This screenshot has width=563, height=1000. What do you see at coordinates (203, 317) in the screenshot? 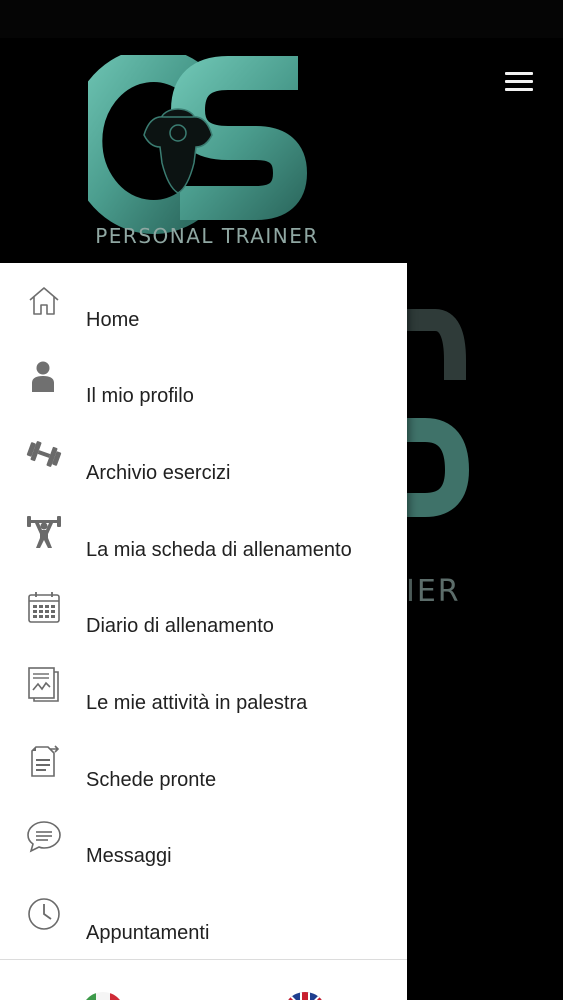
I see `menu-item-home: Home` at bounding box center [203, 317].